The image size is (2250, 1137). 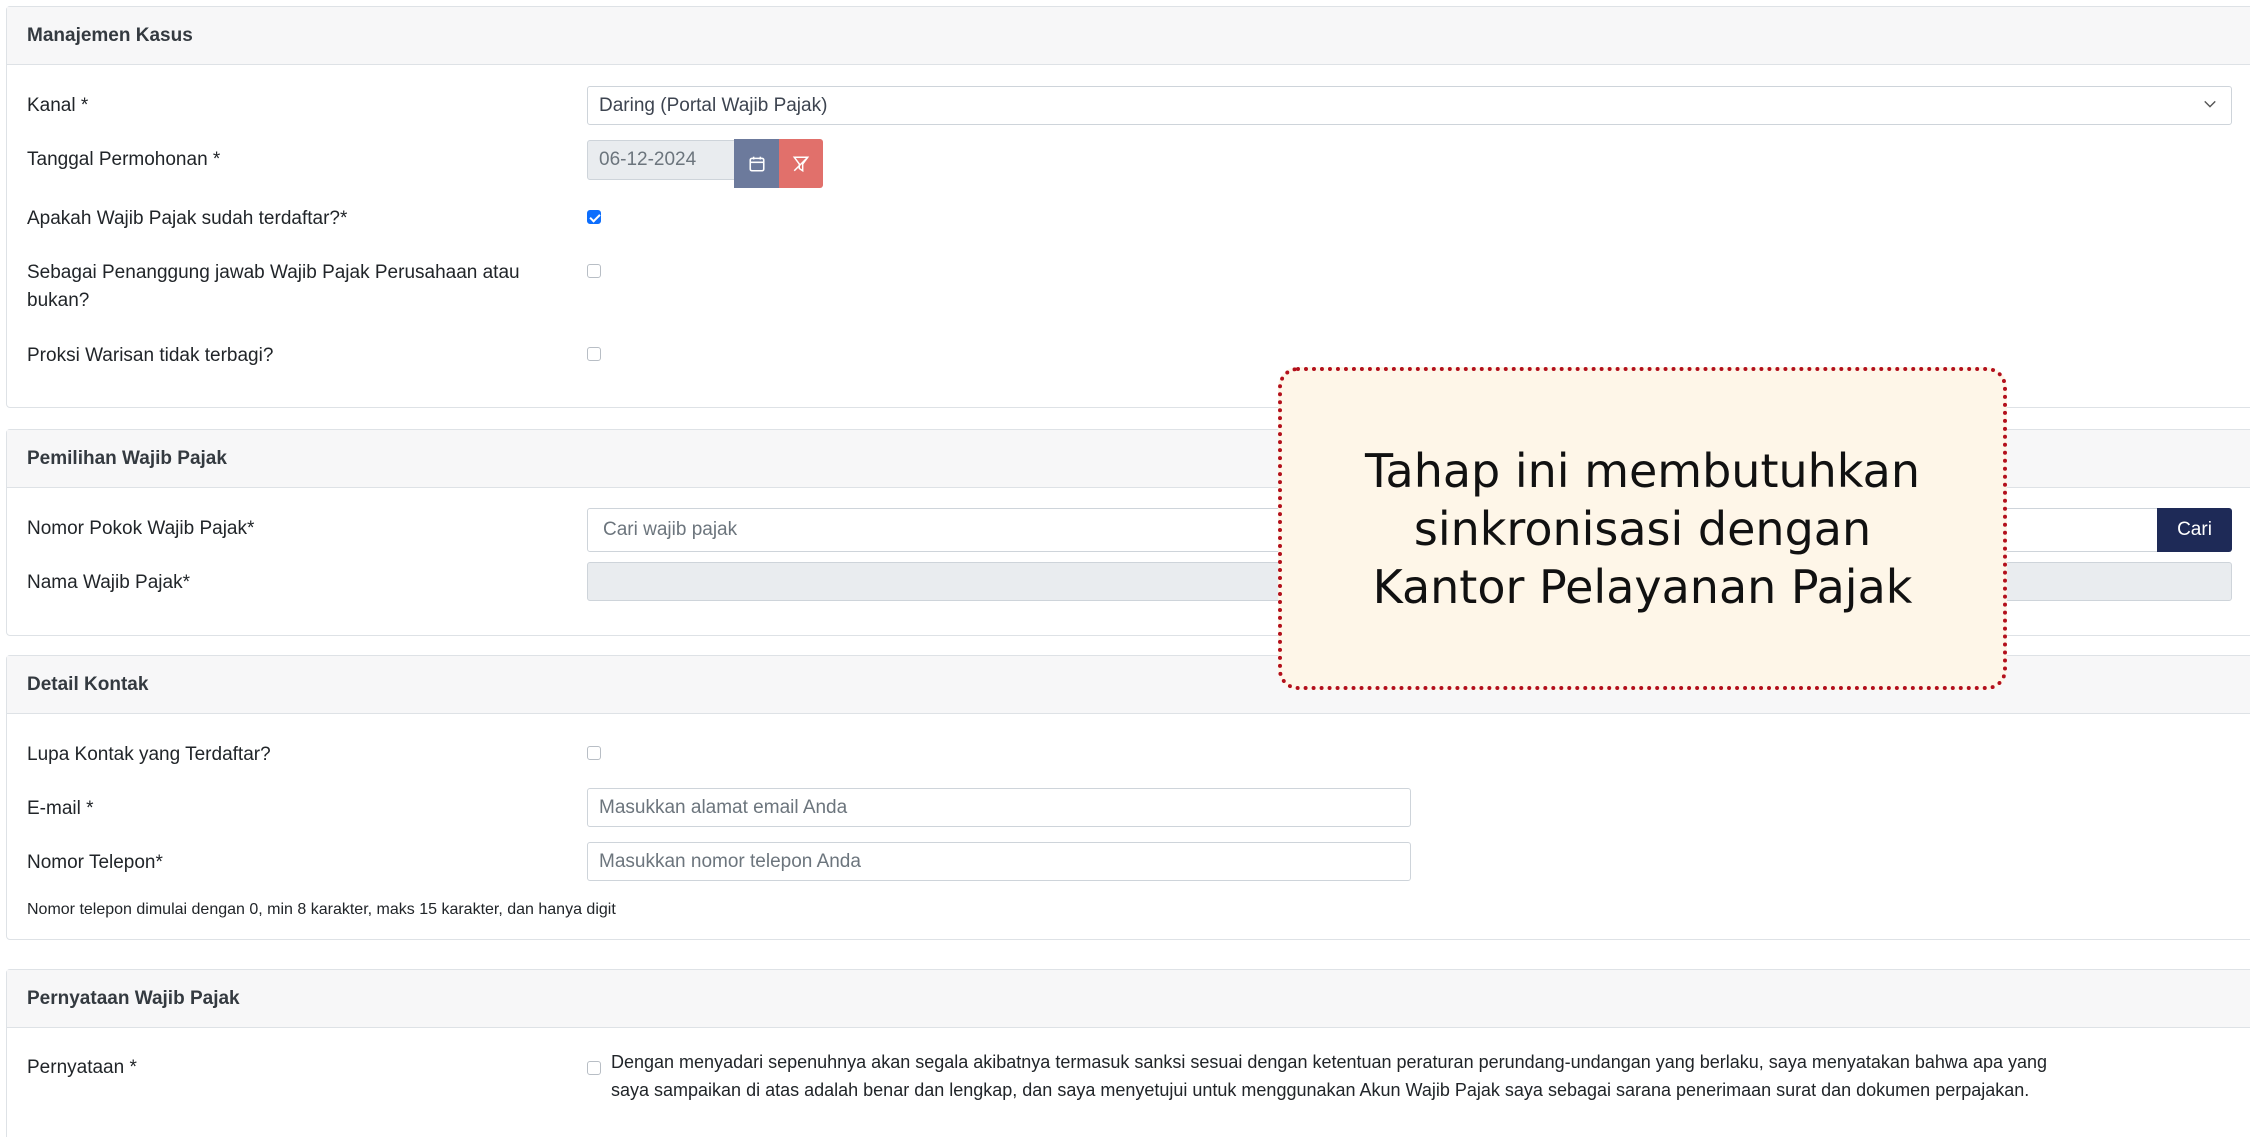 What do you see at coordinates (141, 528) in the screenshot?
I see `npwp-label: Nomor Pokok Wajib Pajak*` at bounding box center [141, 528].